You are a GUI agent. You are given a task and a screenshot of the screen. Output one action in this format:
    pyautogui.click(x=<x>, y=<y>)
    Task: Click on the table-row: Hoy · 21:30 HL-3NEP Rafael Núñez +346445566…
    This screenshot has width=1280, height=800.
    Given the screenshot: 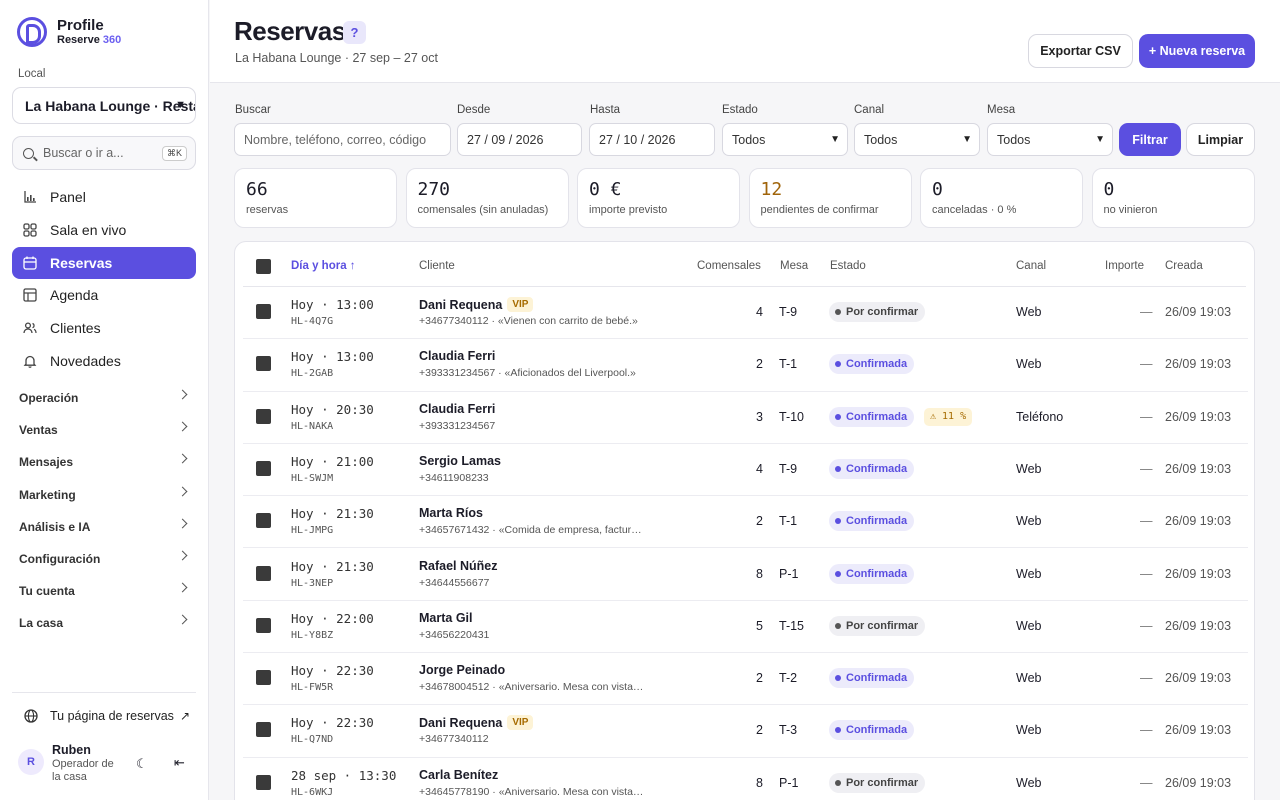 What is the action you would take?
    pyautogui.click(x=745, y=575)
    